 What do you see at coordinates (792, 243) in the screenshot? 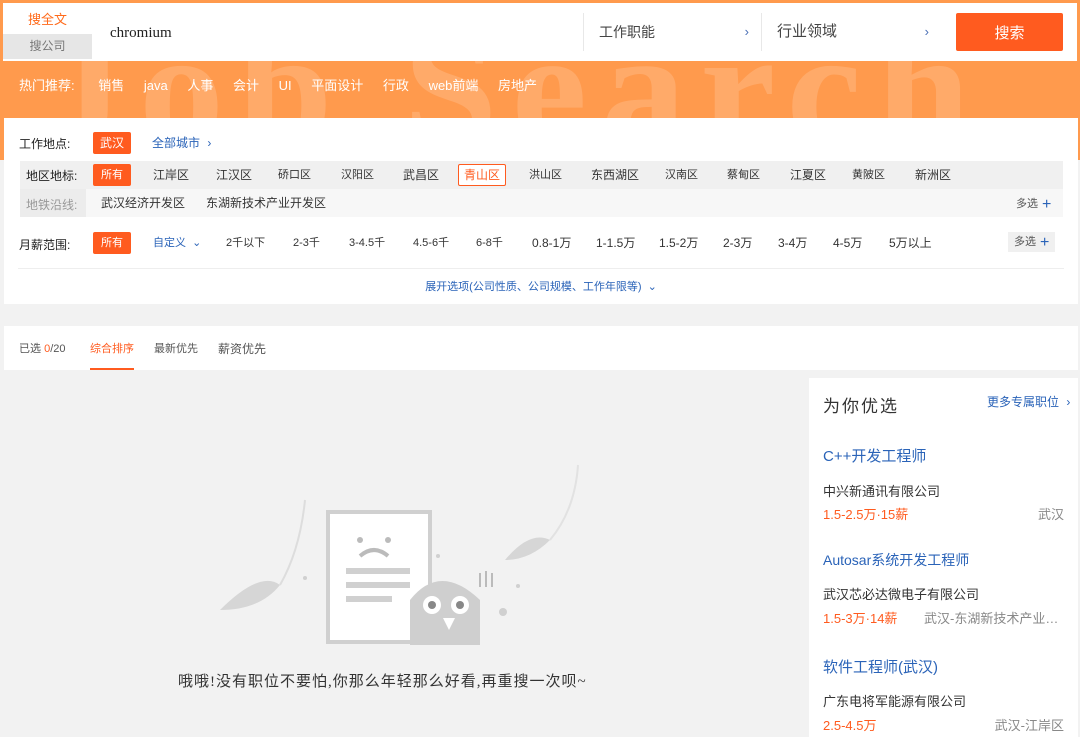
I see `salary-option: 3-4万` at bounding box center [792, 243].